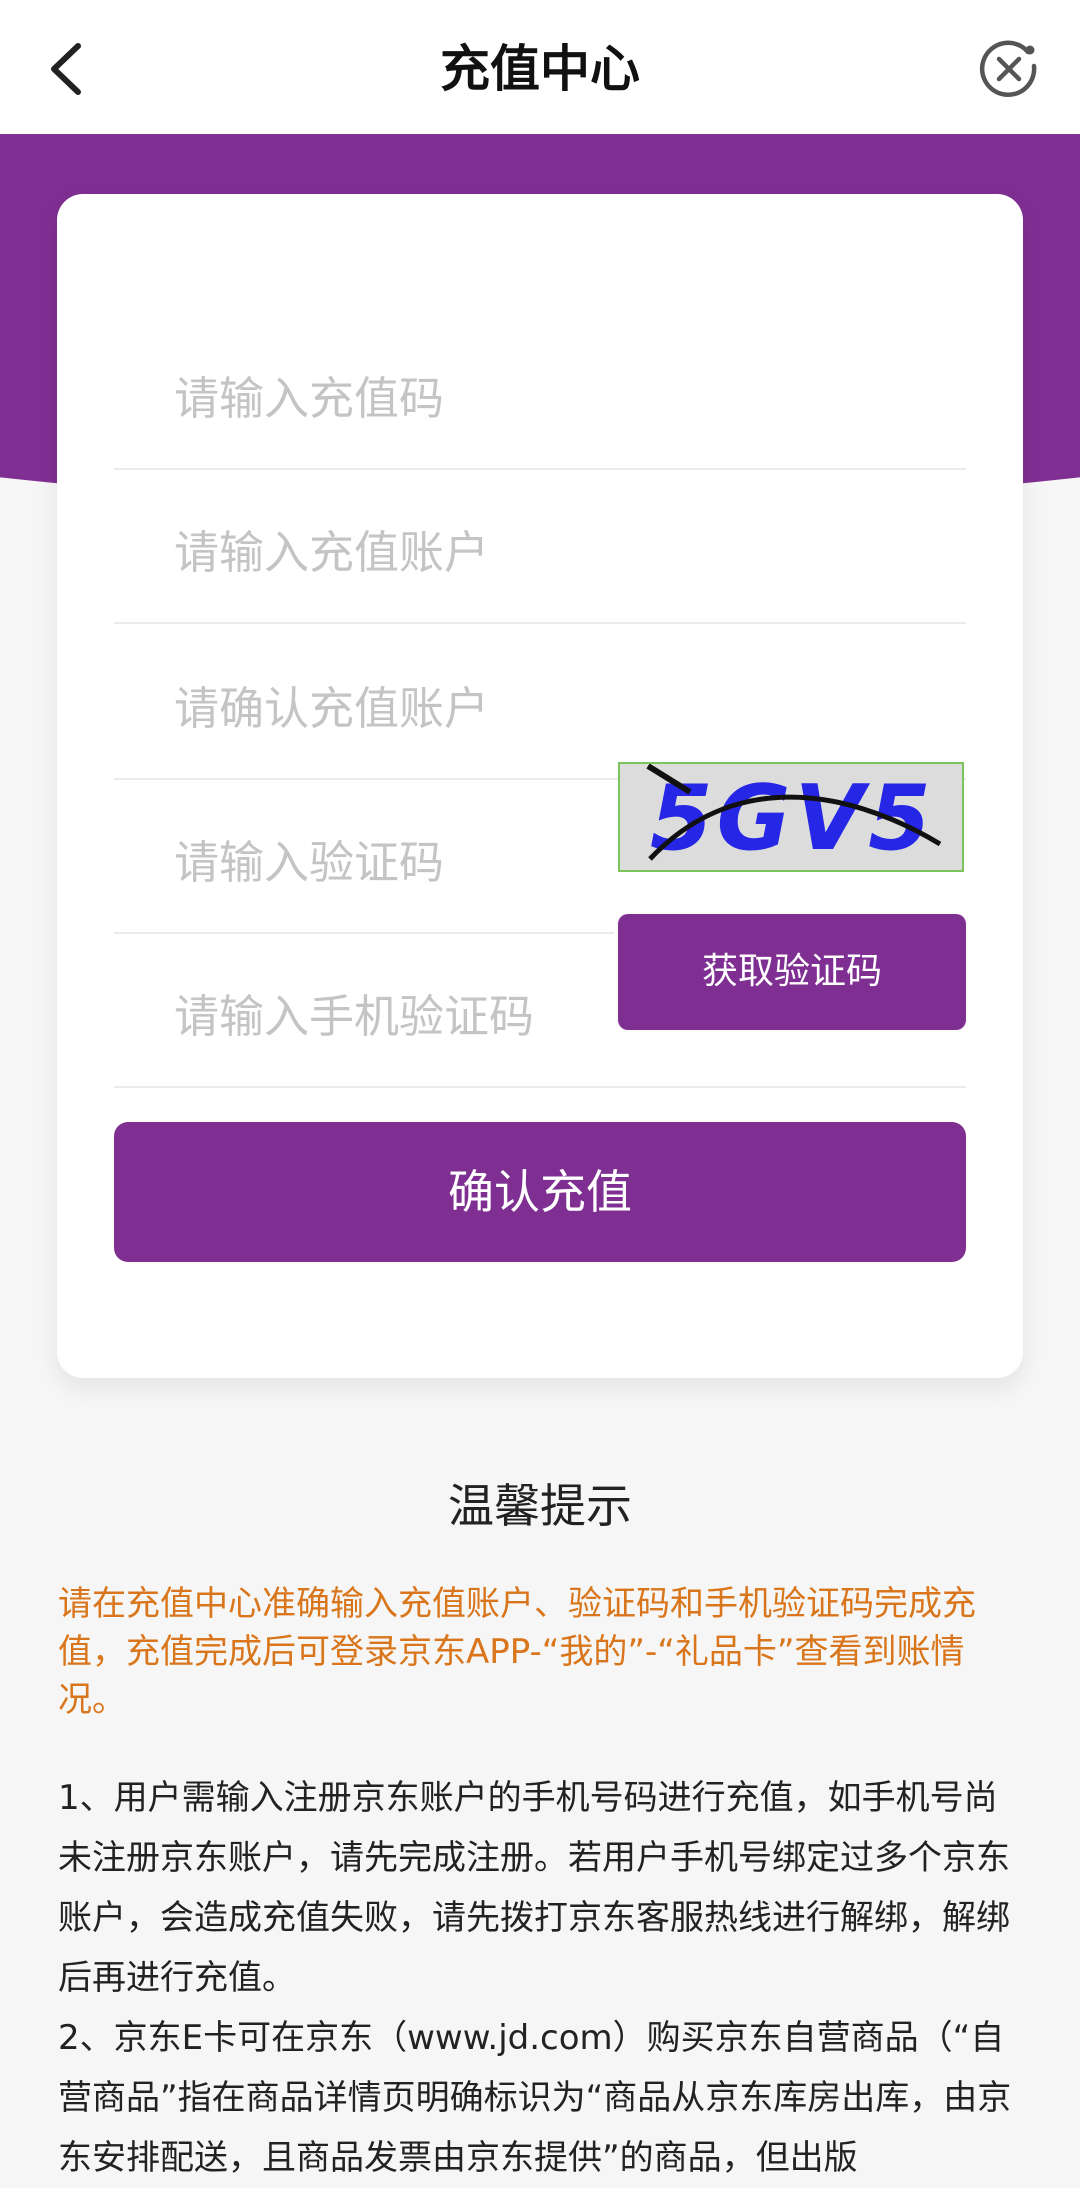  I want to click on top-bar: 充值中心, so click(540, 67).